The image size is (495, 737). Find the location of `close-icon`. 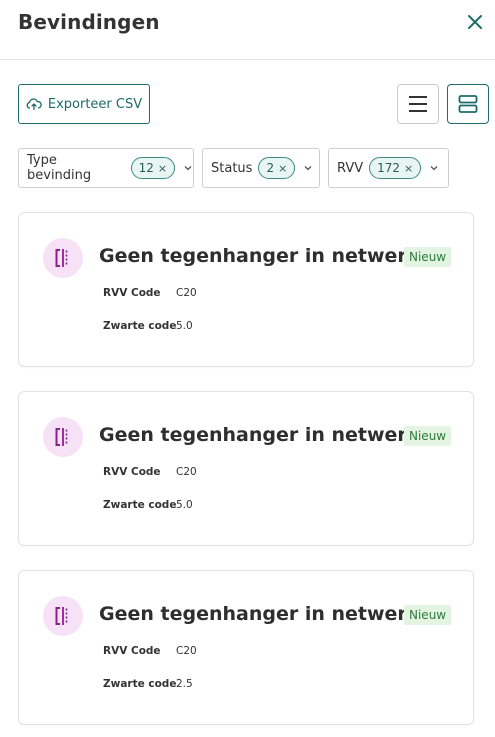

close-icon is located at coordinates (475, 22).